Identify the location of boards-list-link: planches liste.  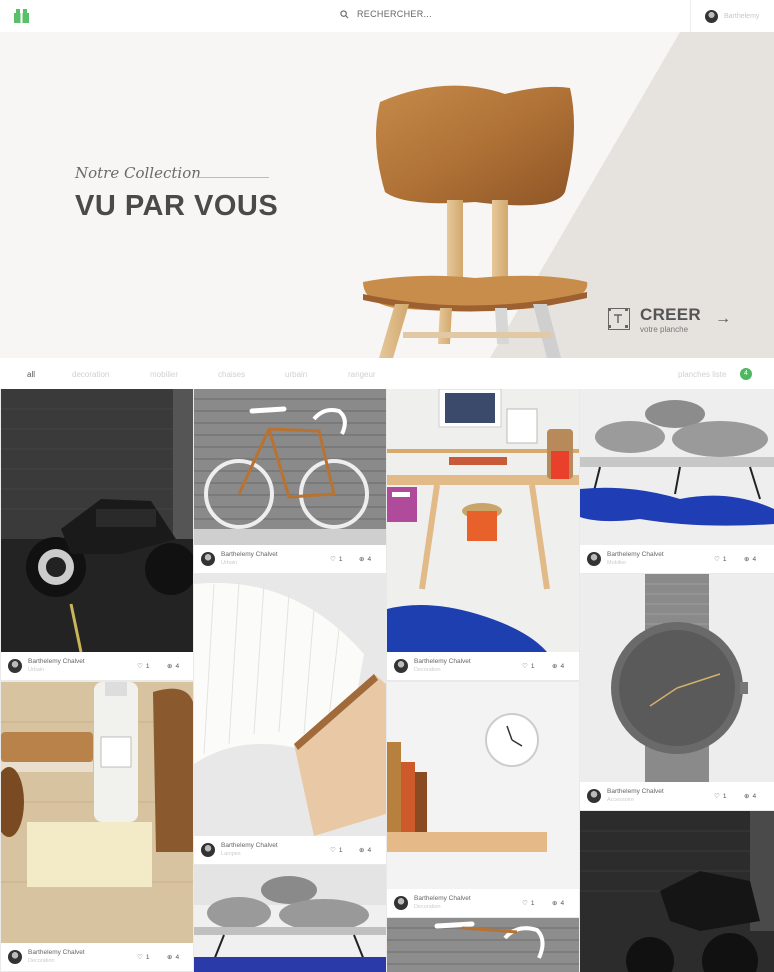
(702, 374).